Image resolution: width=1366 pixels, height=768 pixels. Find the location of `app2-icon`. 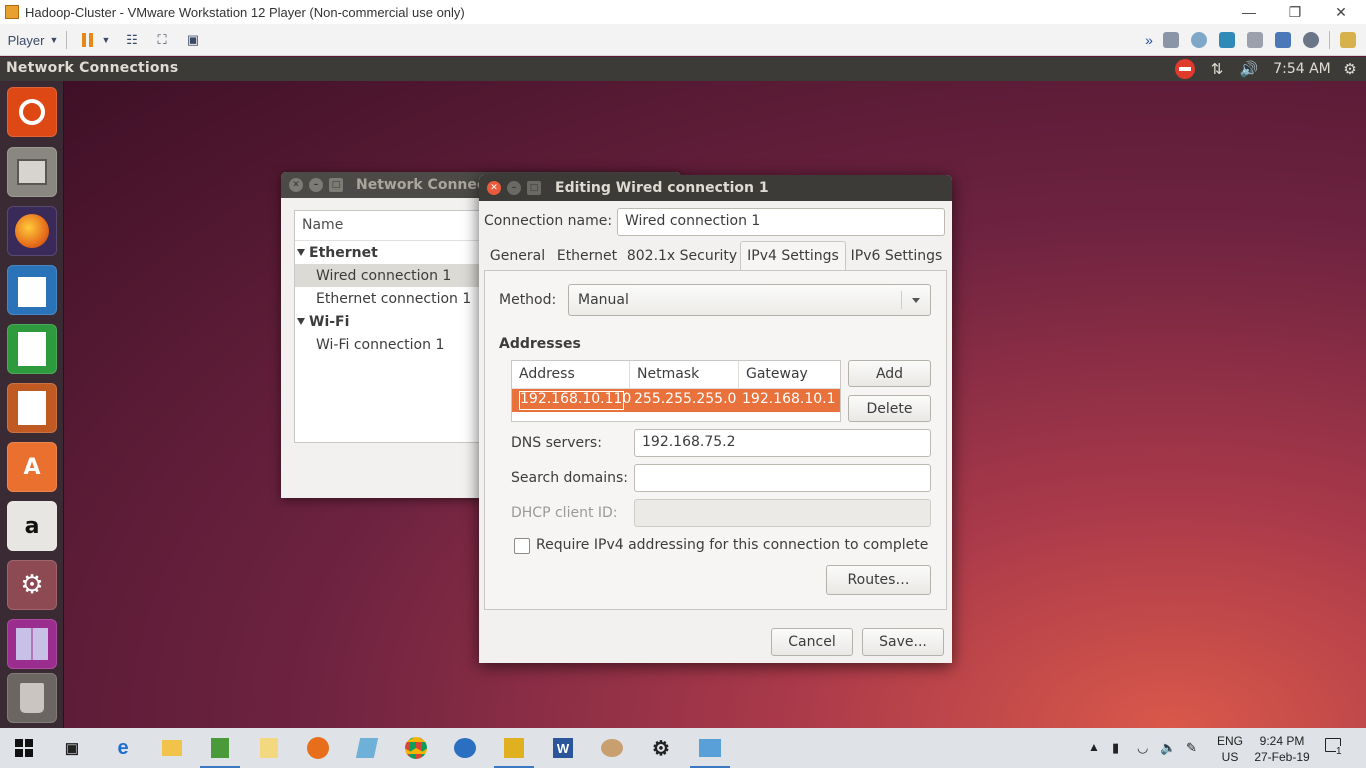

app2-icon is located at coordinates (514, 752).